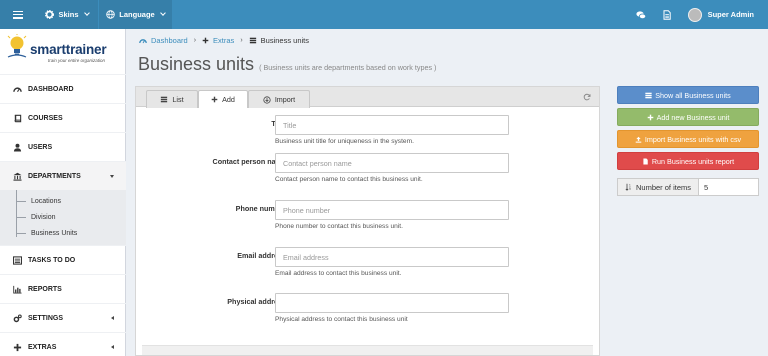 This screenshot has width=768, height=356. What do you see at coordinates (267, 99) in the screenshot?
I see `import-icon` at bounding box center [267, 99].